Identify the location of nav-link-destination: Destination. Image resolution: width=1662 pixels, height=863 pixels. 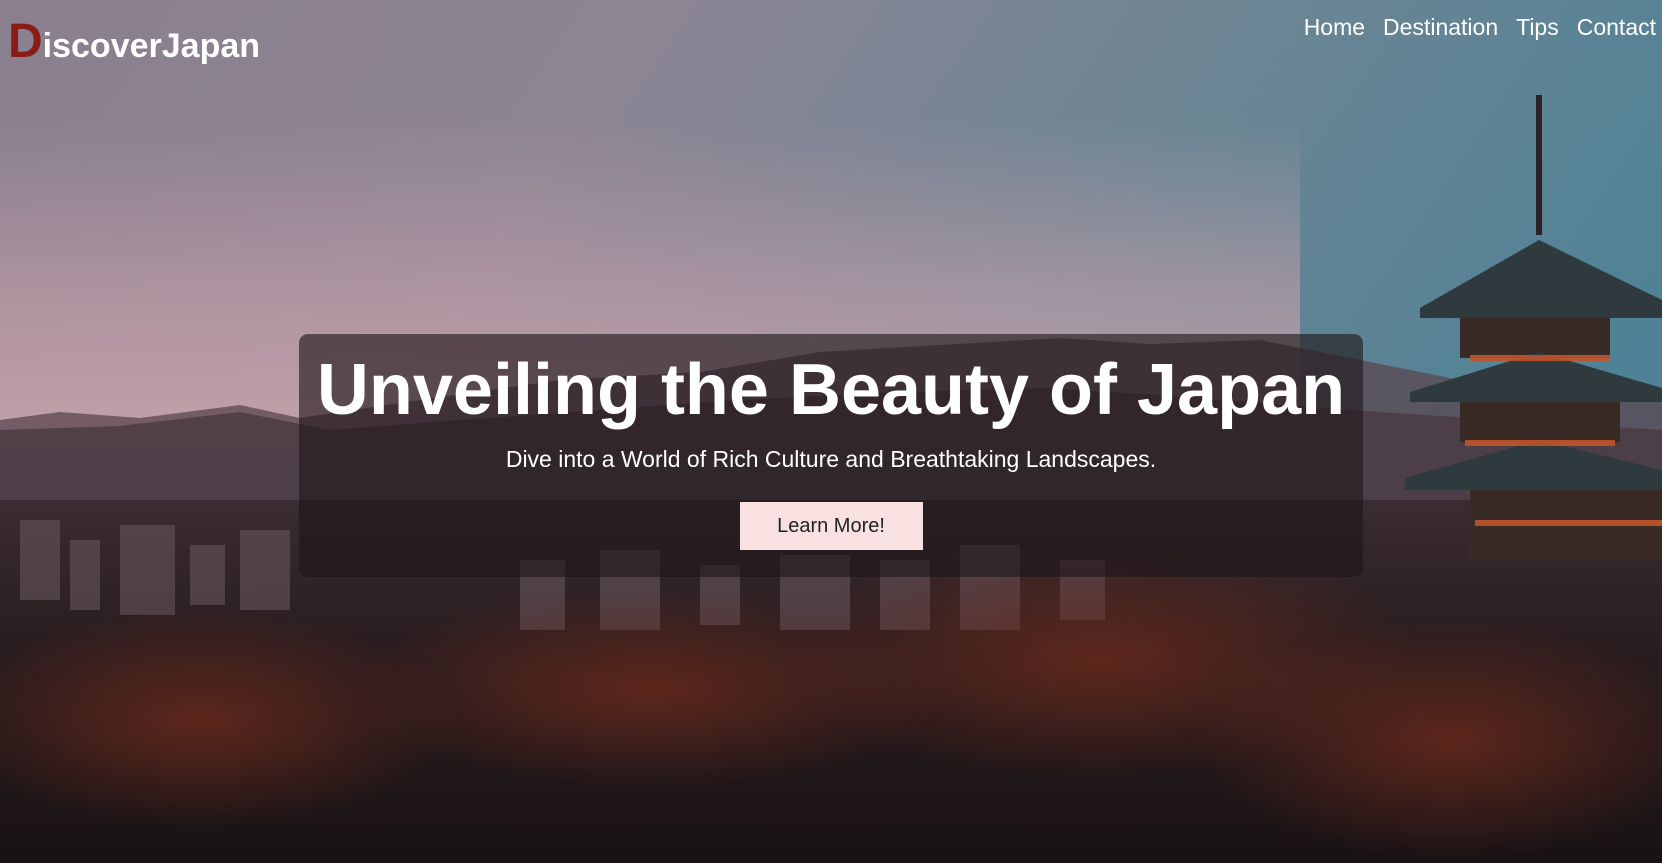
(1440, 27).